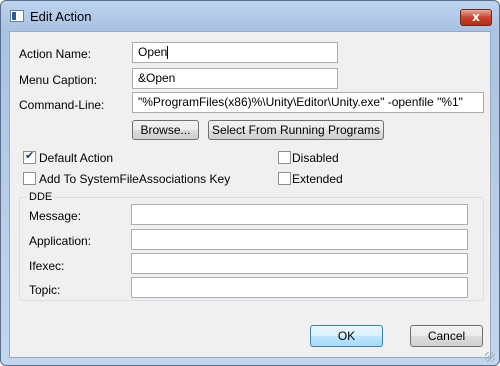 This screenshot has height=366, width=500. I want to click on cancel-button: Cancel, so click(446, 336).